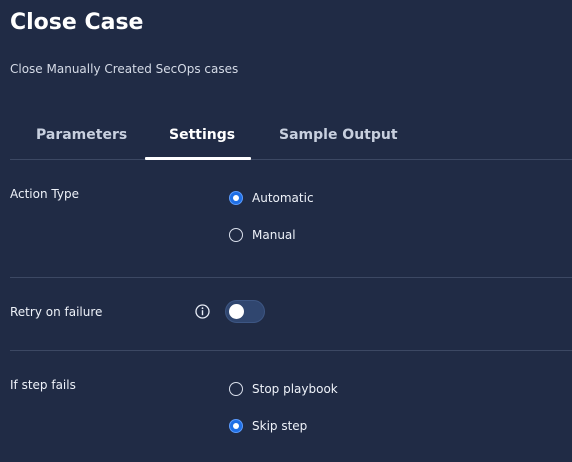 The height and width of the screenshot is (462, 572). I want to click on tab-sample-output: Sample Output, so click(338, 135).